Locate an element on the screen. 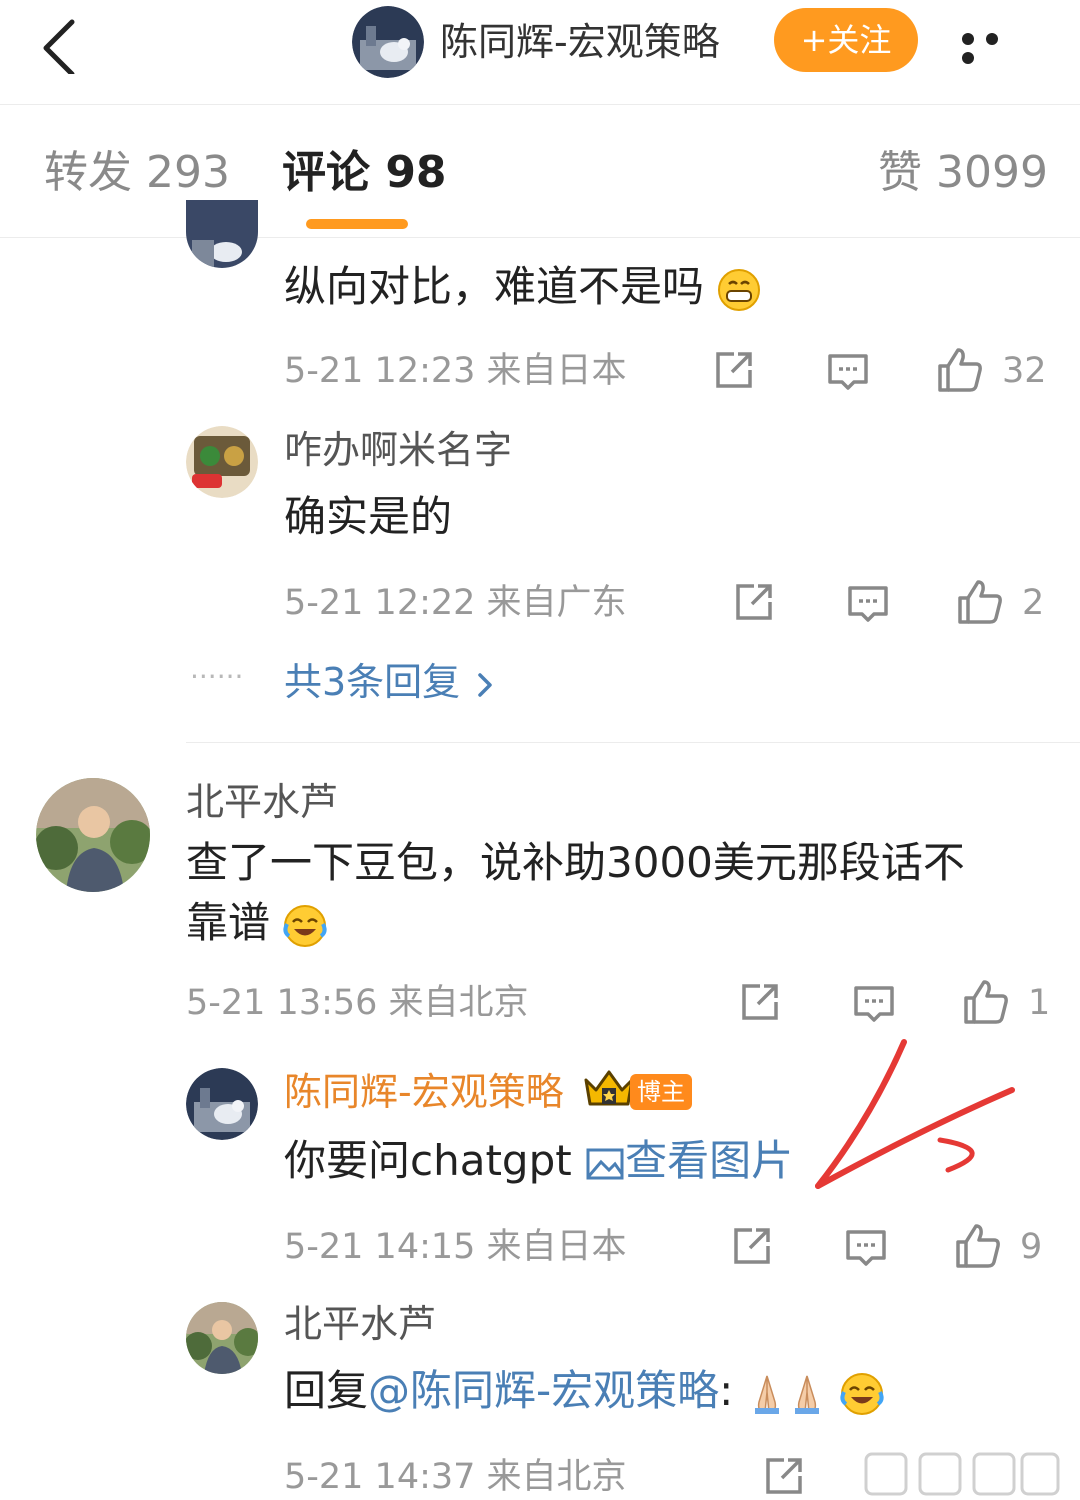 Image resolution: width=1080 pixels, height=1500 pixels. view-image-link: 查看图片 is located at coordinates (689, 1160).